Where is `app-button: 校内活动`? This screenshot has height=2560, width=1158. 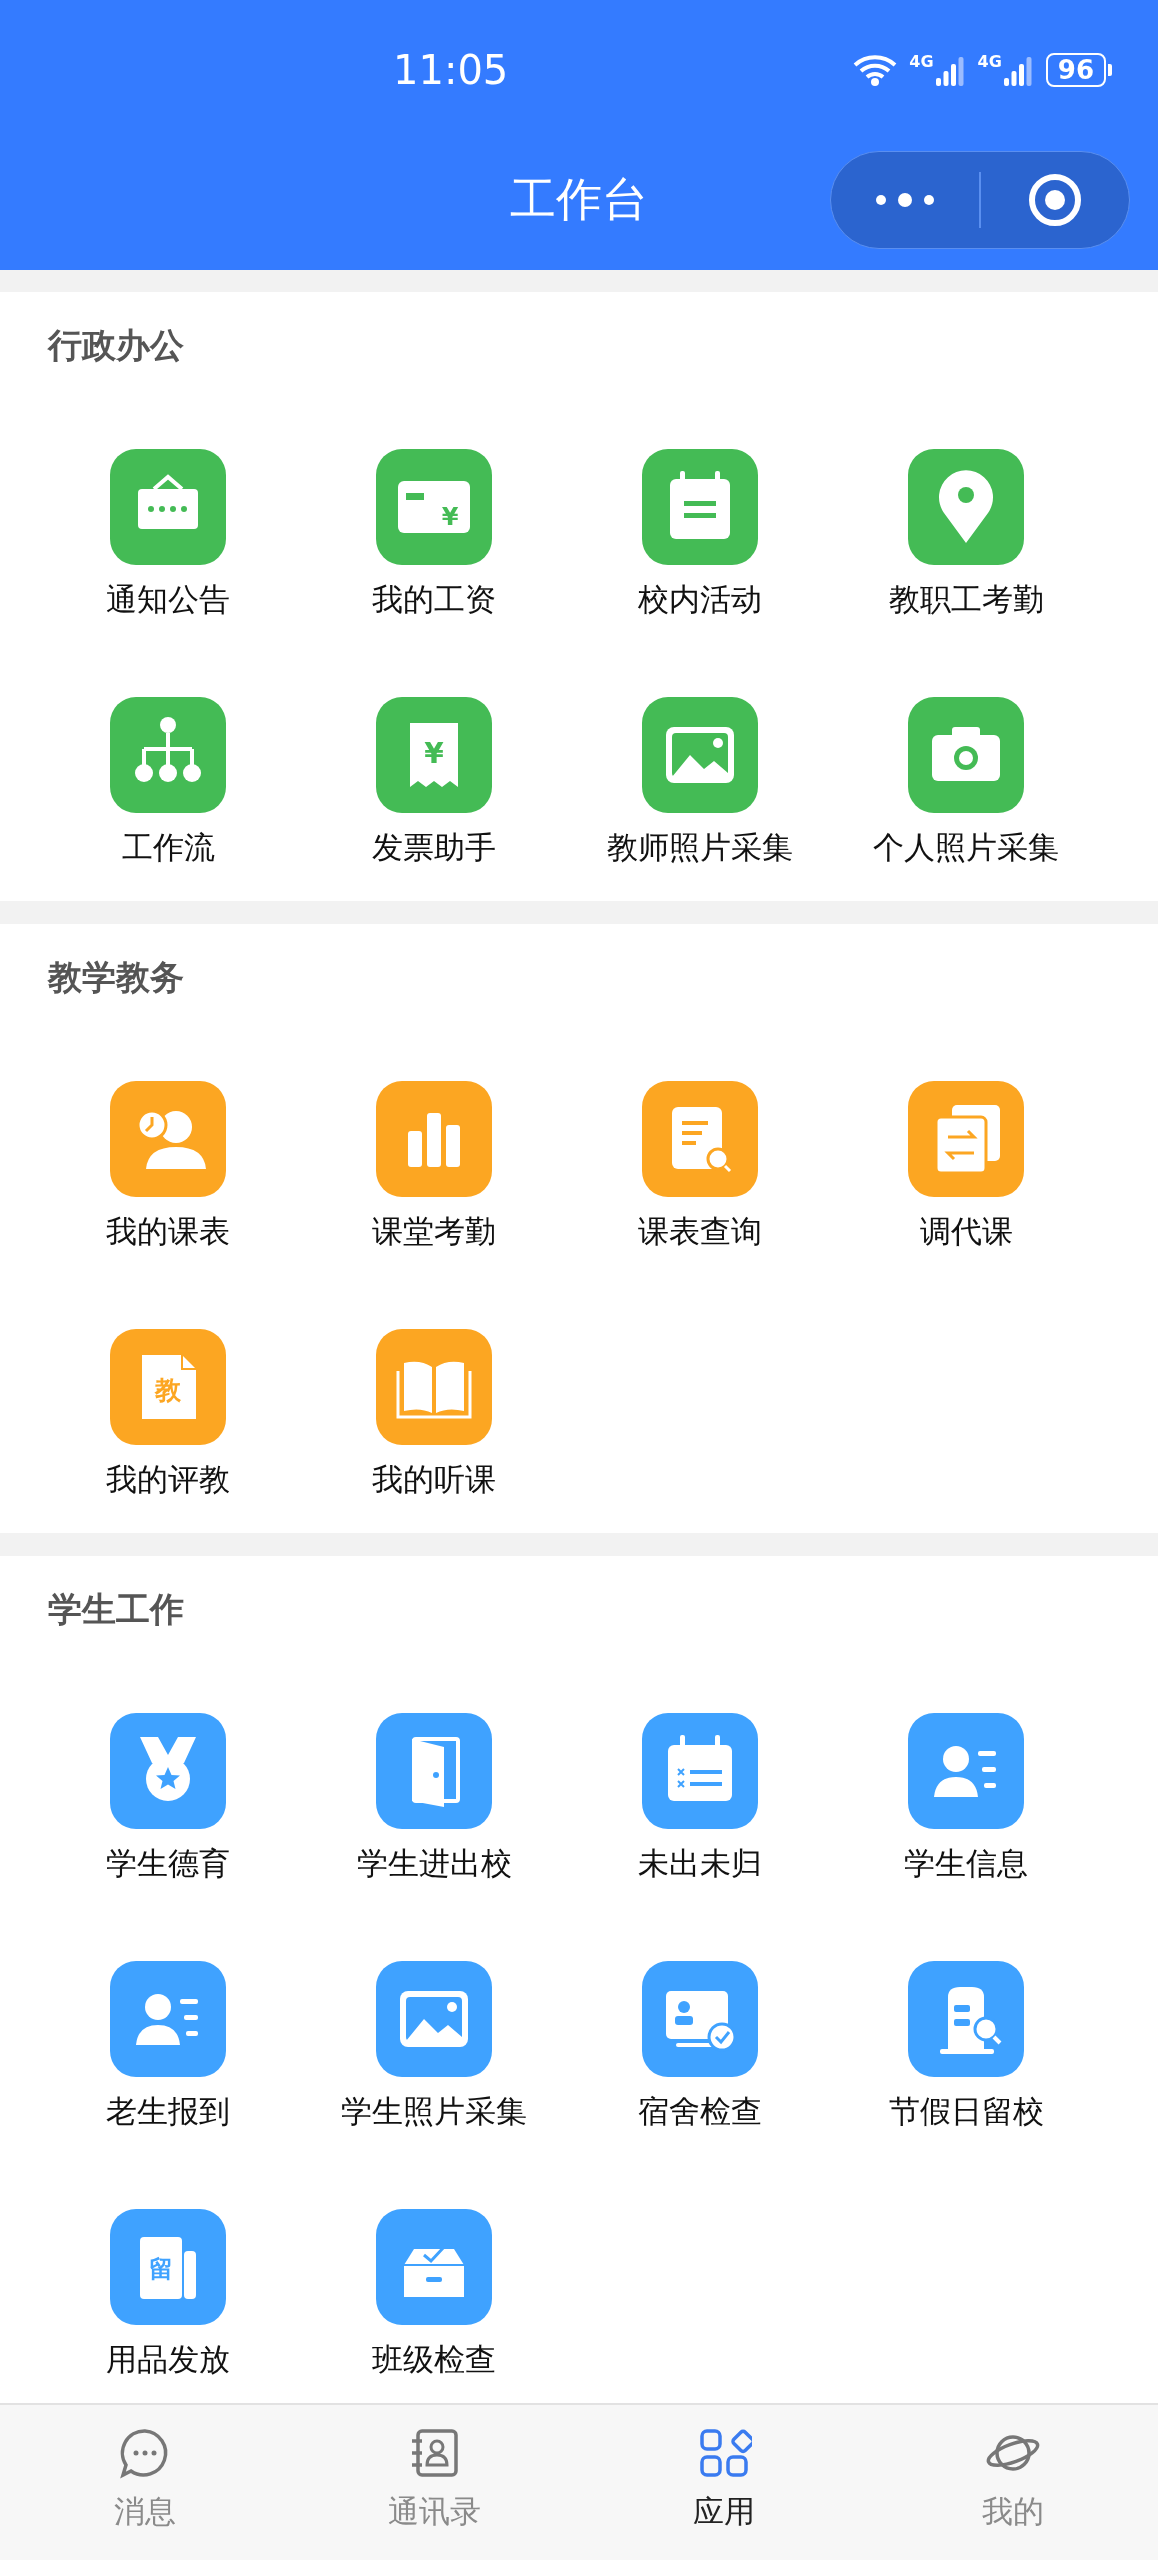 app-button: 校内活动 is located at coordinates (700, 533).